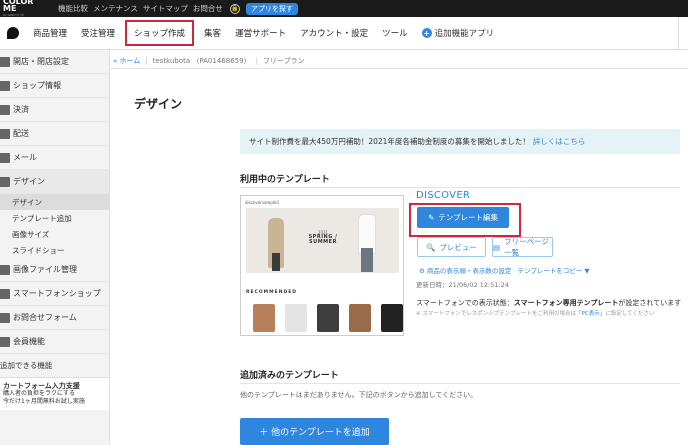 The height and width of the screenshot is (445, 688). I want to click on sidebar-sub-add-template: テンプレート追加, so click(54, 218).